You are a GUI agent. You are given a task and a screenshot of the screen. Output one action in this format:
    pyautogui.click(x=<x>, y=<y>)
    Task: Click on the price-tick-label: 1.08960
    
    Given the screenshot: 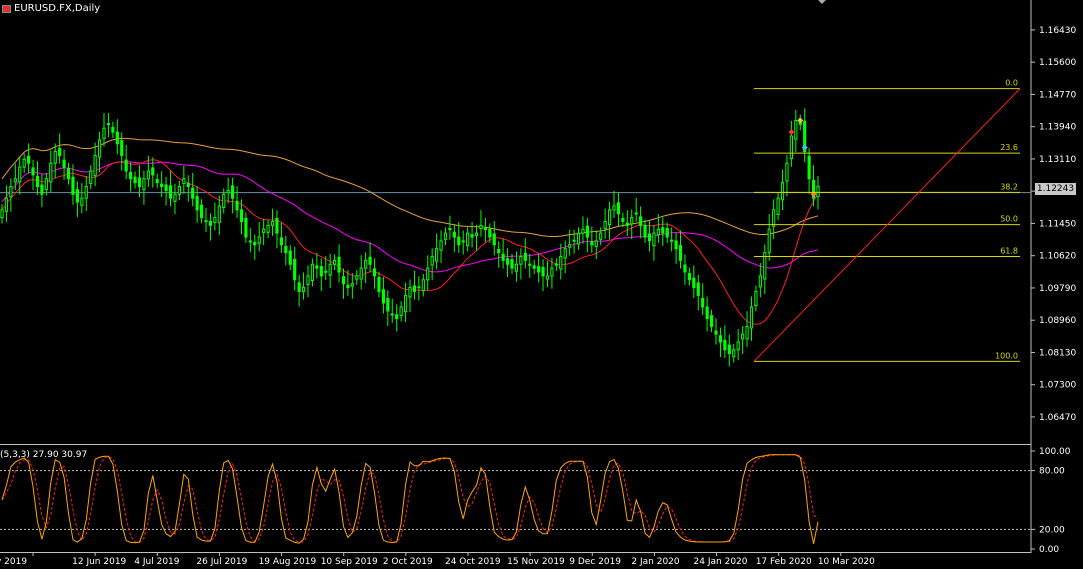 What is the action you would take?
    pyautogui.click(x=1057, y=321)
    